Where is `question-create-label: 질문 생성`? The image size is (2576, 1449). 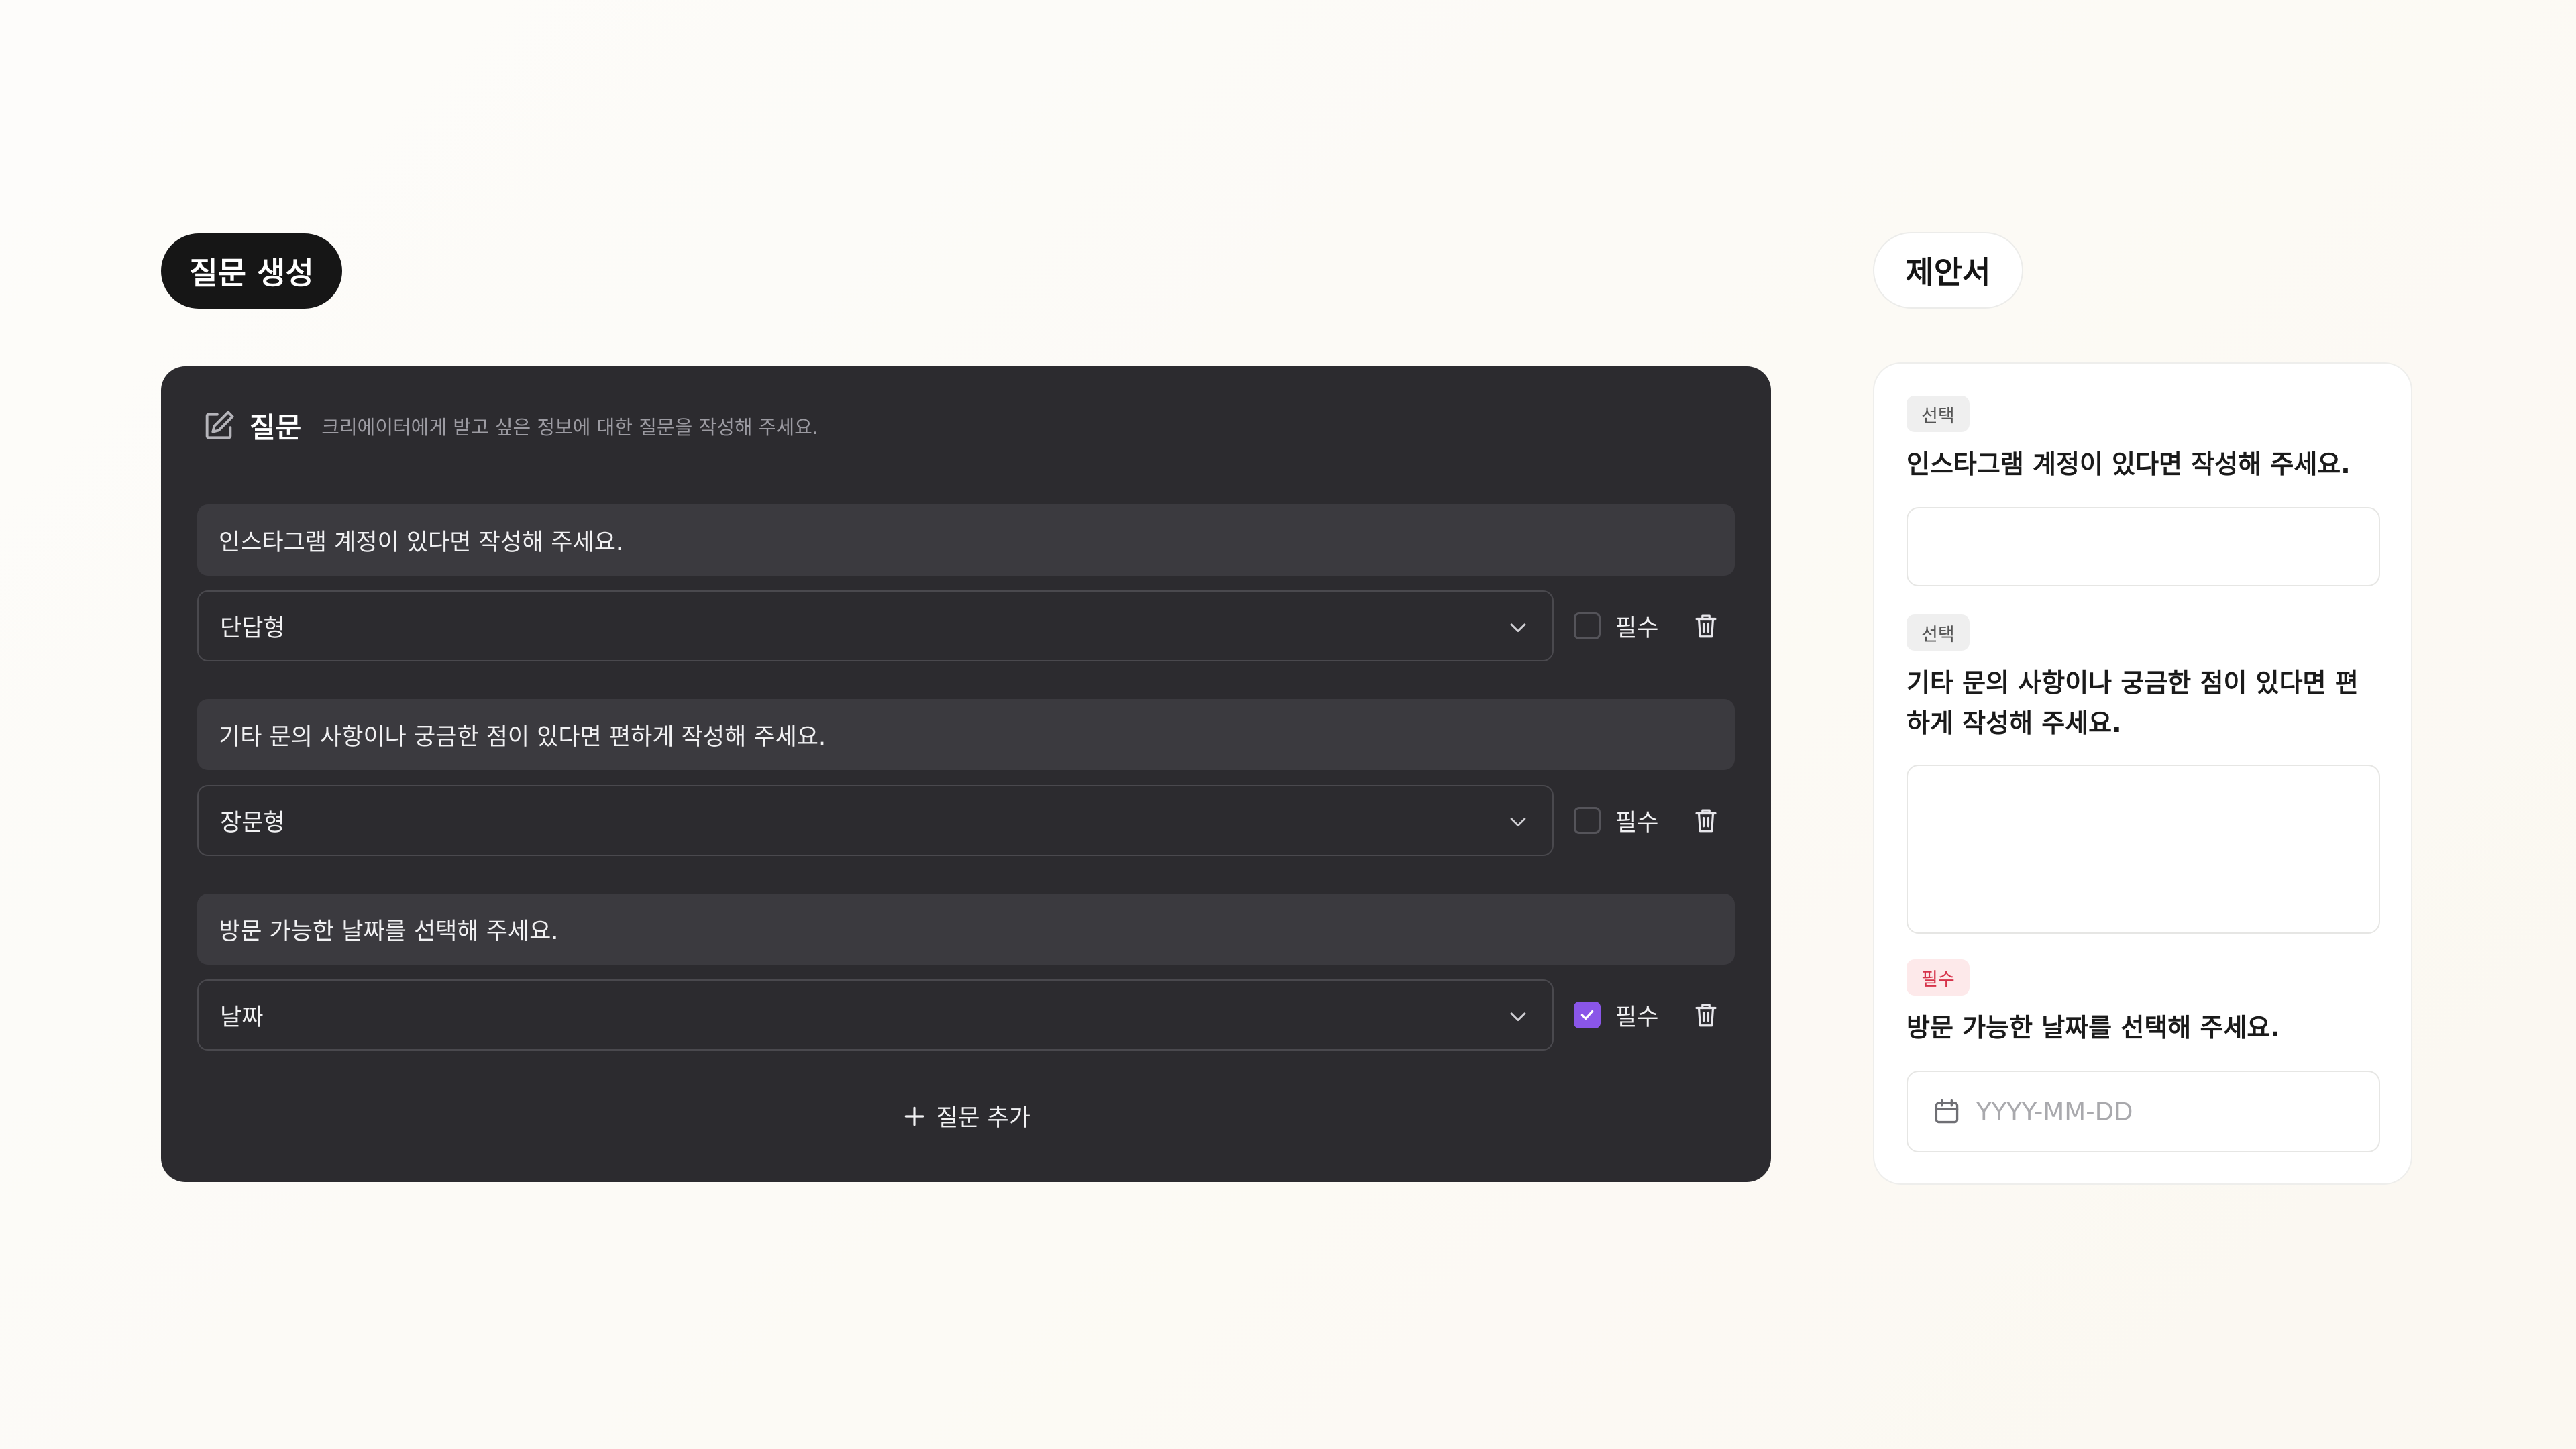 question-create-label: 질문 생성 is located at coordinates (251, 273).